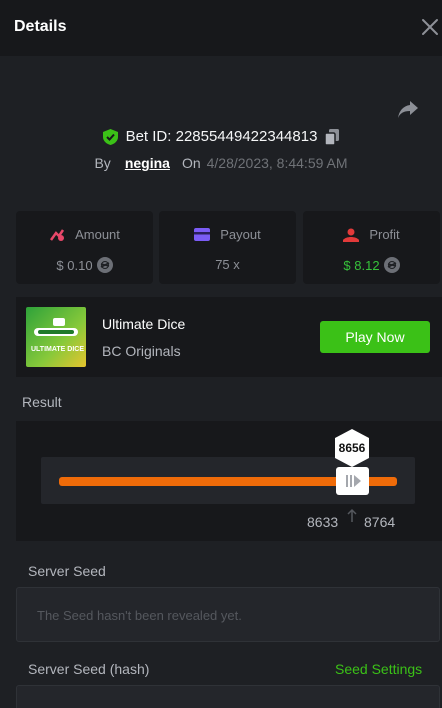 The image size is (442, 708). I want to click on profit-icon, so click(351, 235).